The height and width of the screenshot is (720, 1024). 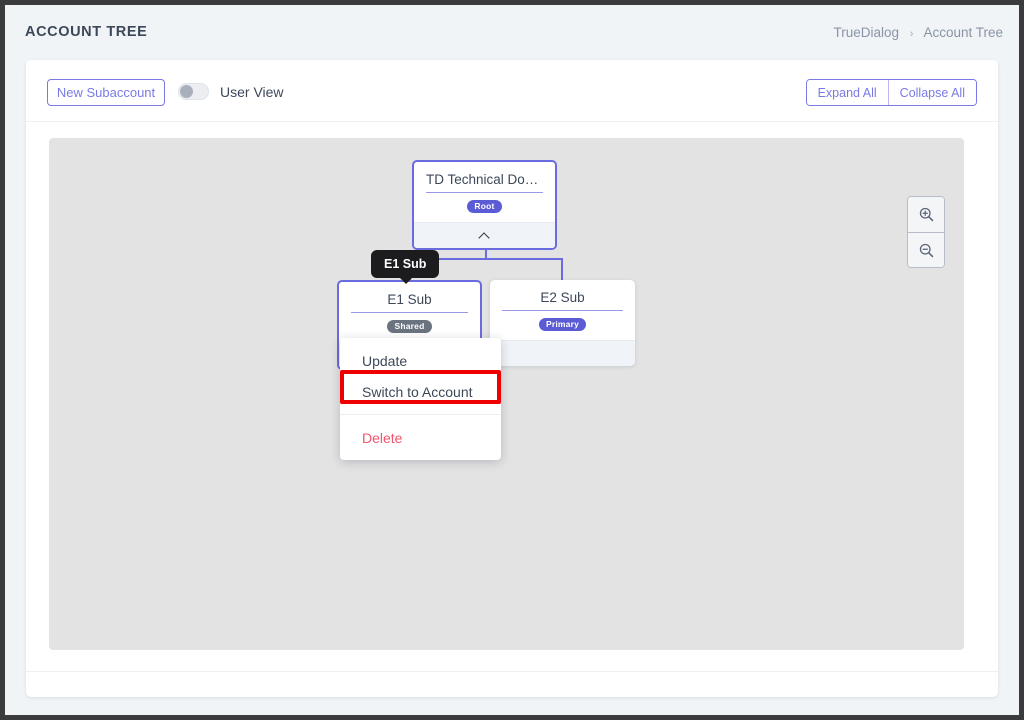 I want to click on menu-divider, so click(x=420, y=414).